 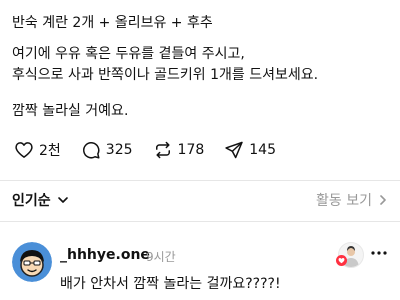 I want to click on post-line: 반숙 계란 2개 + 올리브유 + 후추, so click(x=112, y=23).